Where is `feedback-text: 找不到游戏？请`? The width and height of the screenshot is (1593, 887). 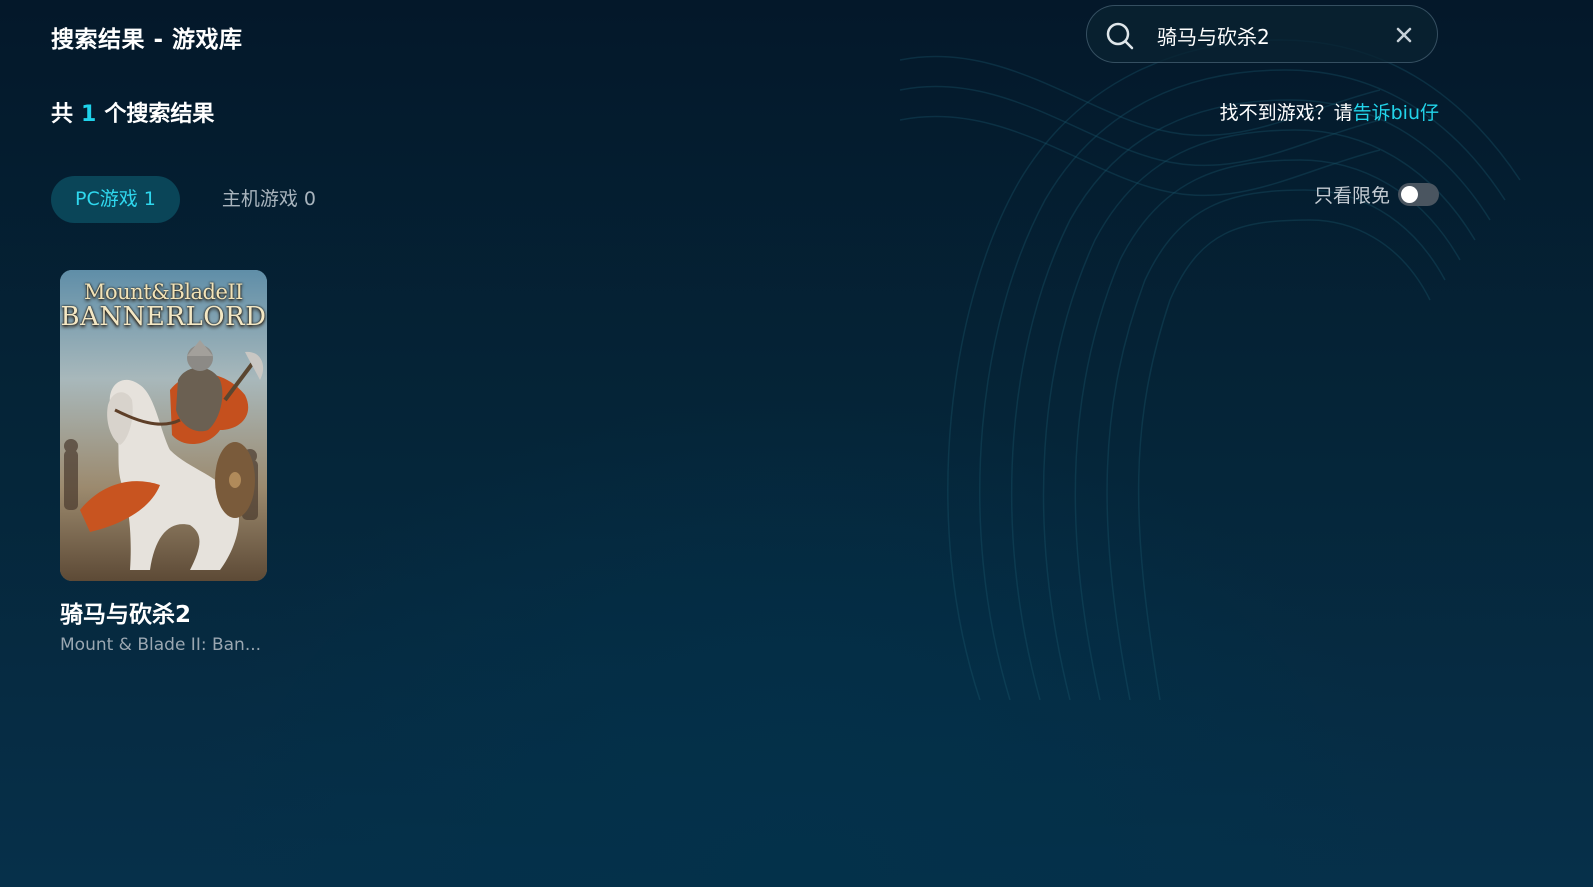
feedback-text: 找不到游戏？请 is located at coordinates (1286, 113).